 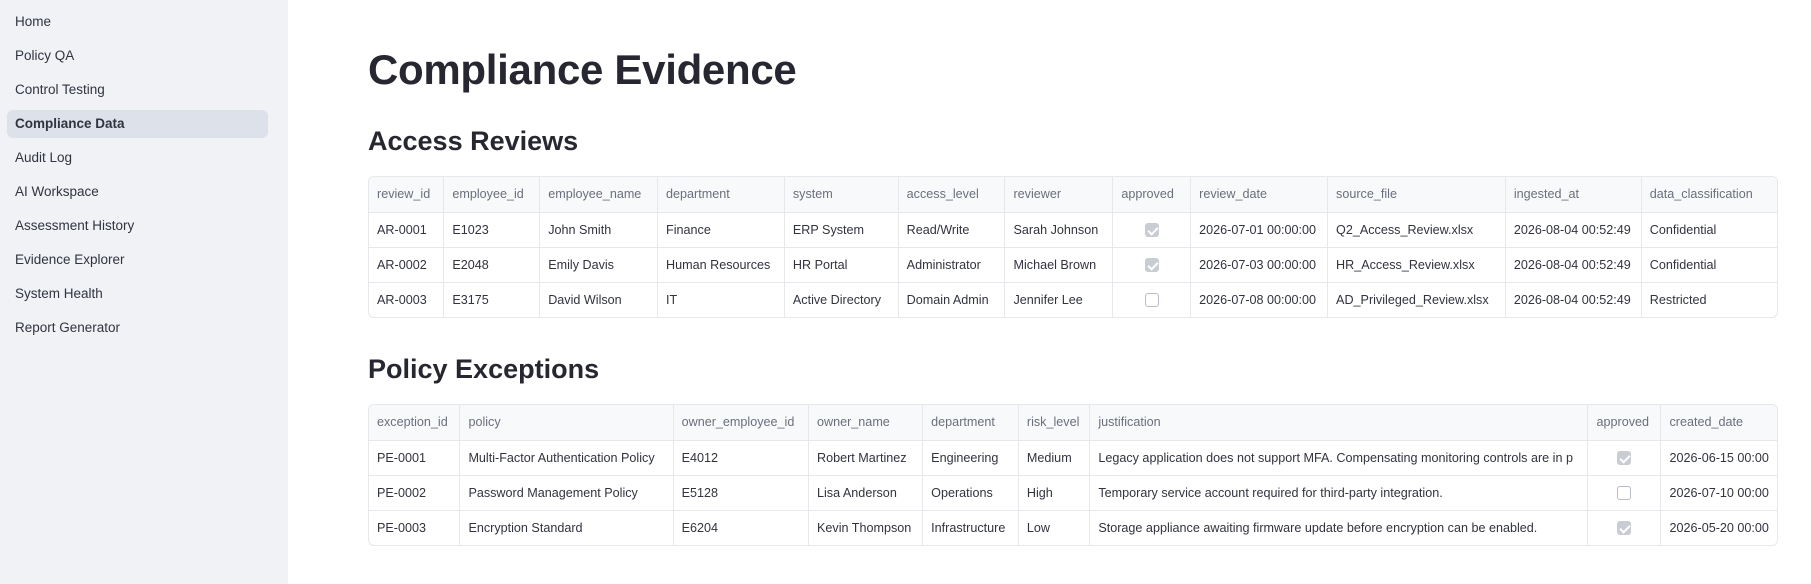 I want to click on cell-review-date: 2026-07-03 00:00:00, so click(x=1259, y=265).